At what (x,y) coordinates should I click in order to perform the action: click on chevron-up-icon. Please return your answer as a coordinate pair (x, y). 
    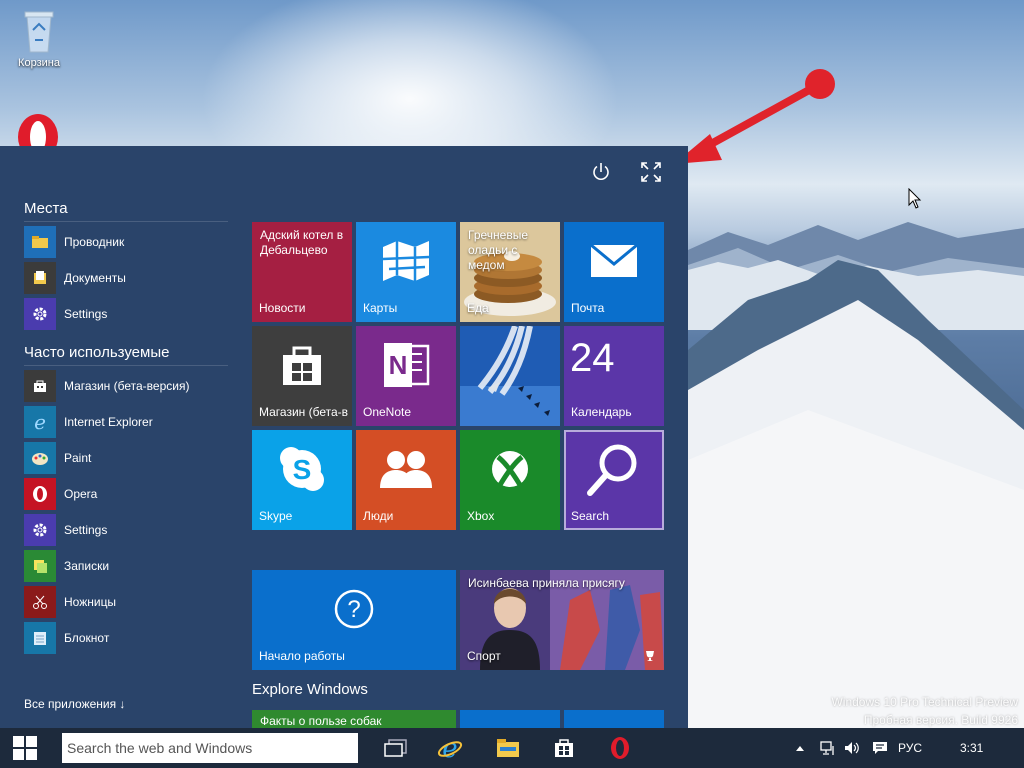
    Looking at the image, I should click on (800, 748).